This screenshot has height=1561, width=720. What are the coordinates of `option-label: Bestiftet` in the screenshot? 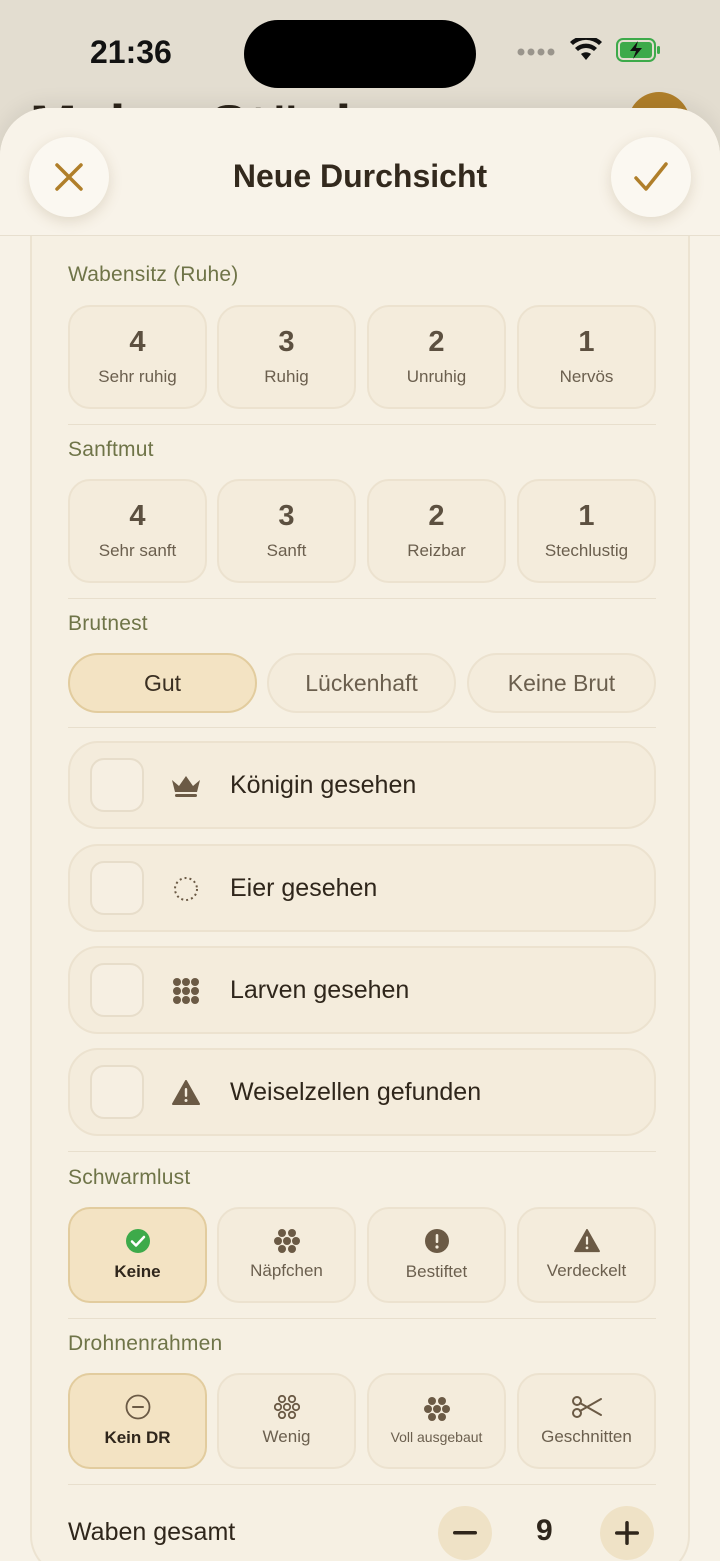 It's located at (436, 1271).